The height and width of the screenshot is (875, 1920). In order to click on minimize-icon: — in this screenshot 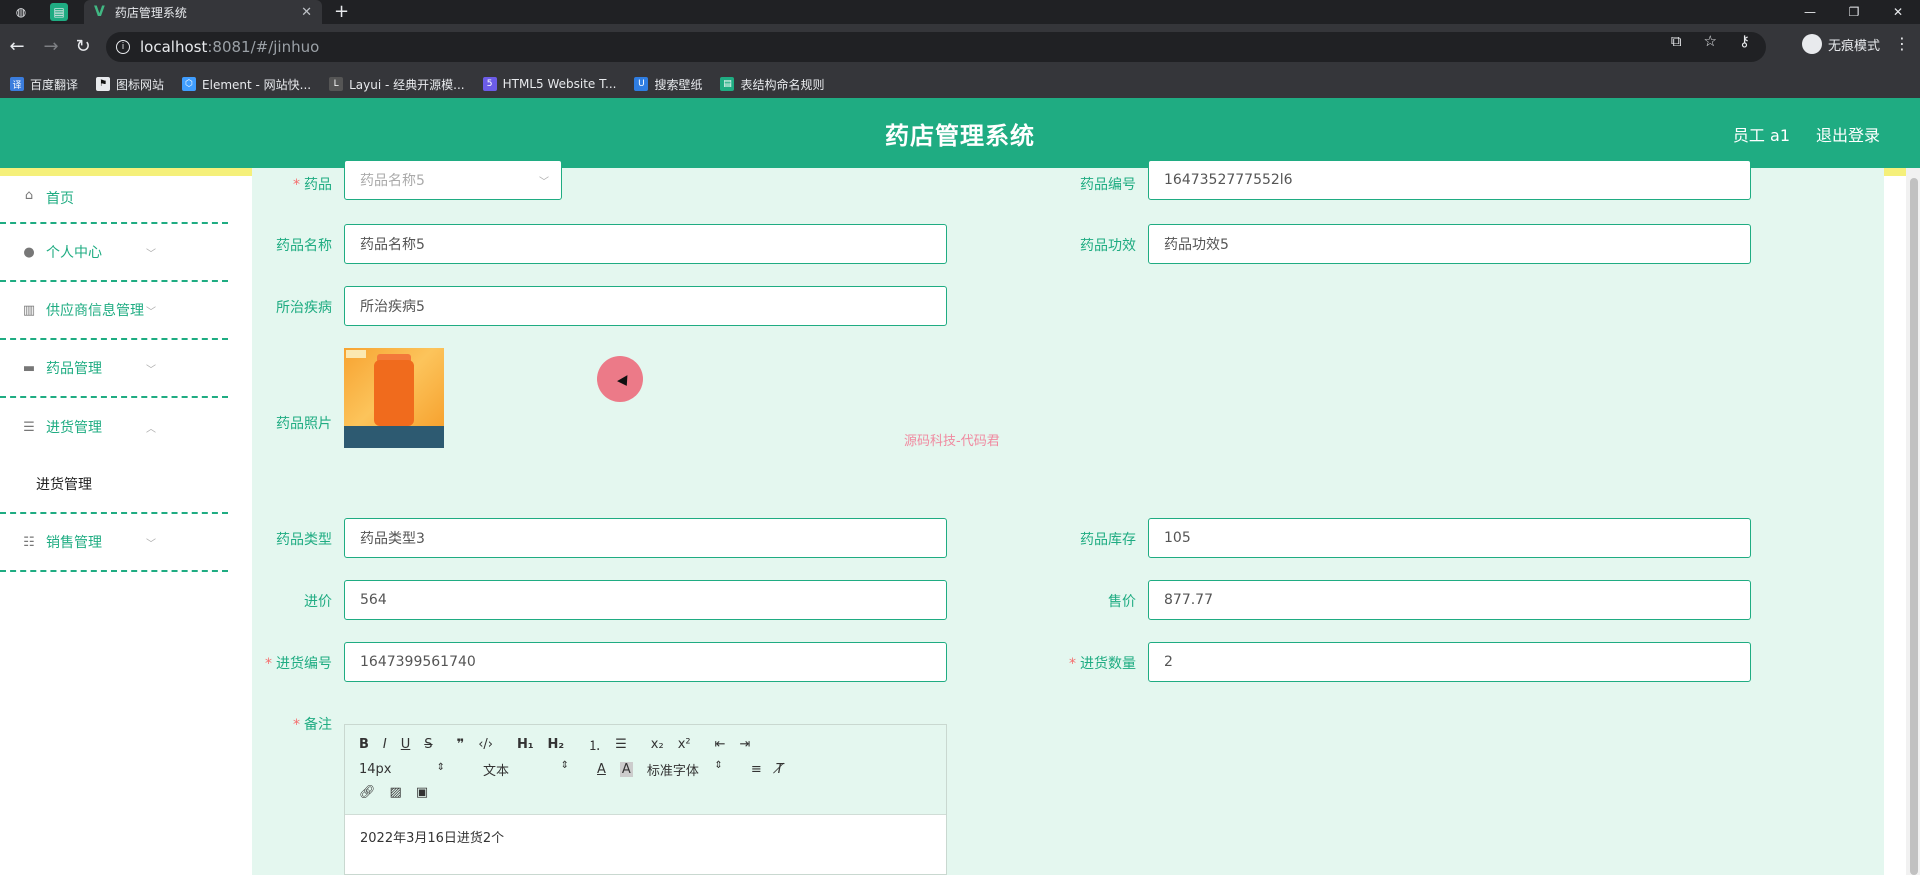, I will do `click(1810, 12)`.